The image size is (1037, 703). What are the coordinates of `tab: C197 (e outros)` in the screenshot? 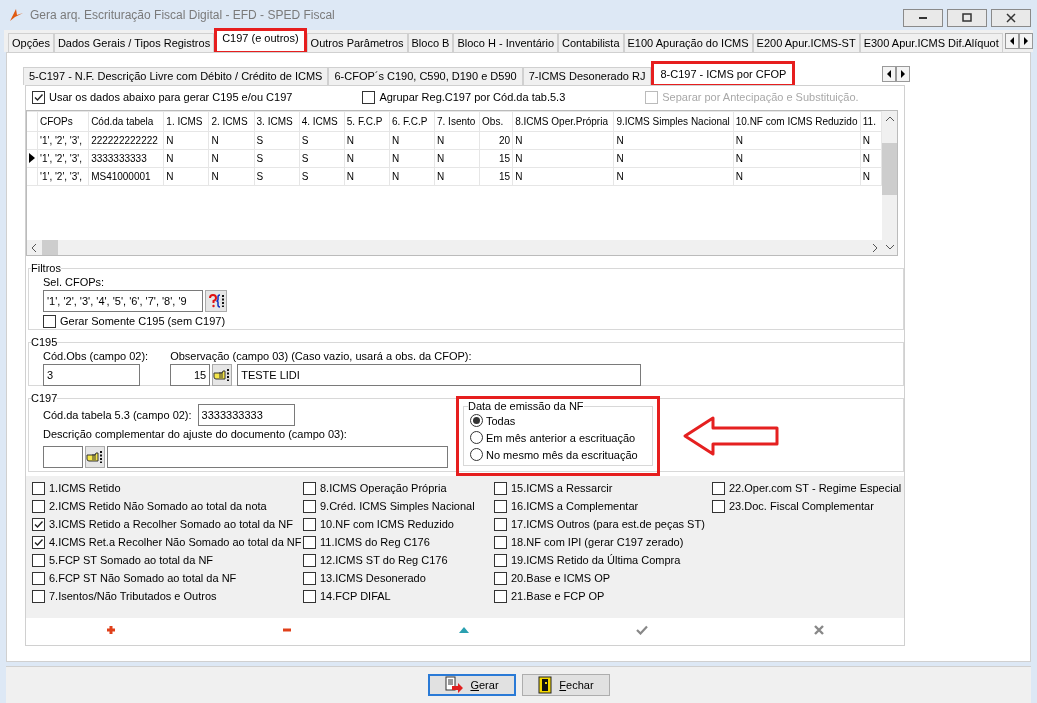 It's located at (260, 41).